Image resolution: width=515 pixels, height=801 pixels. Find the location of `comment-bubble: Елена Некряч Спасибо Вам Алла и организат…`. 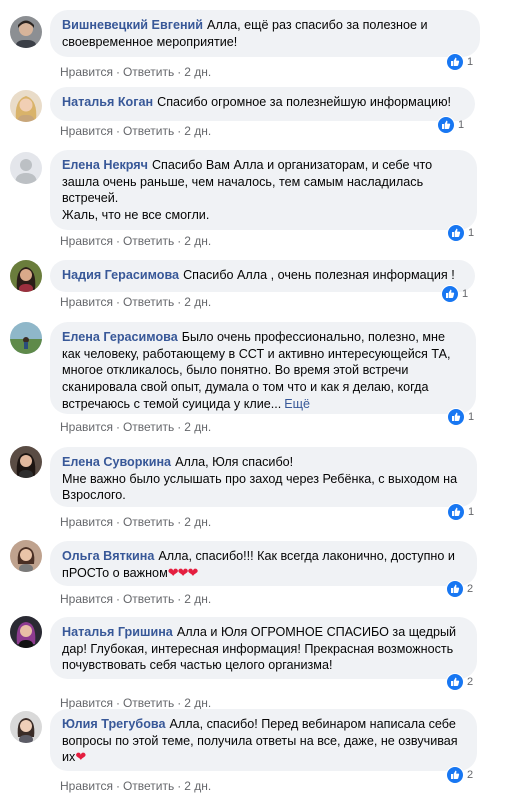

comment-bubble: Елена Некряч Спасибо Вам Алла и организат… is located at coordinates (263, 190).